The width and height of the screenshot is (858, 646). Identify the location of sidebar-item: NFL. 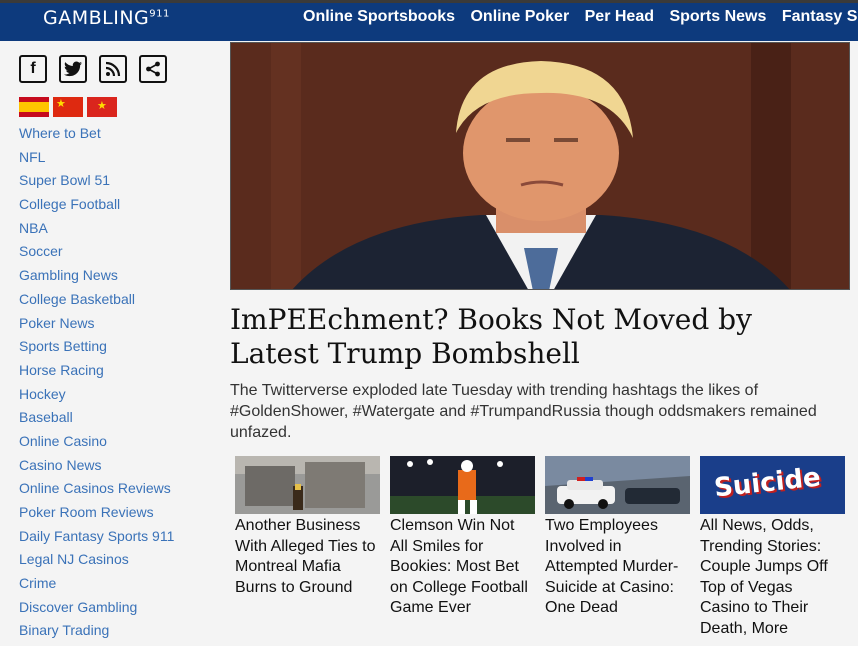
(96, 160).